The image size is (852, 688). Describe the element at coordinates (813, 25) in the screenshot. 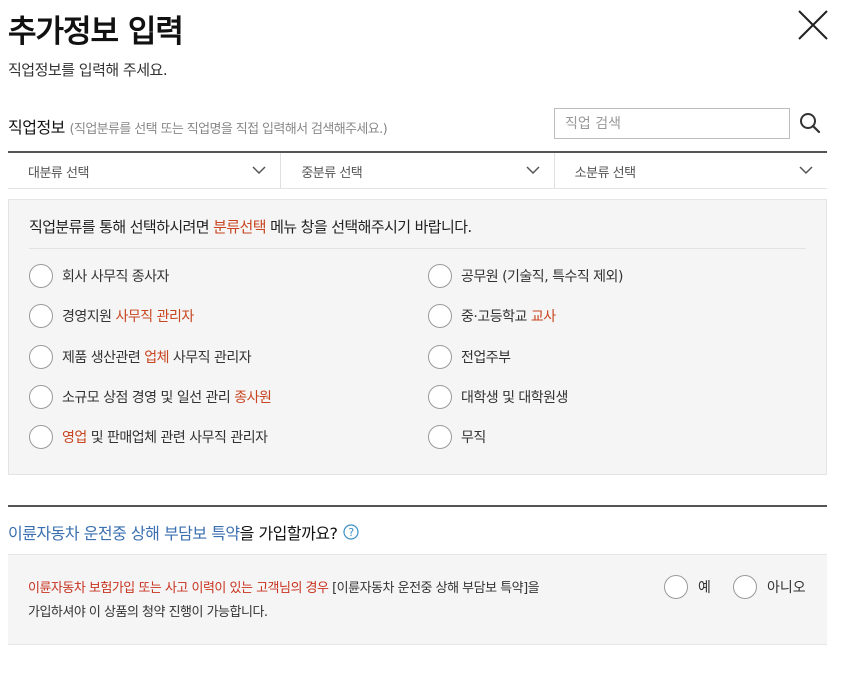

I see `close-icon` at that location.